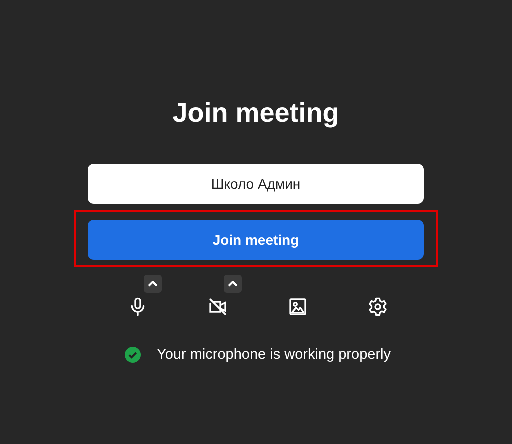 Image resolution: width=512 pixels, height=444 pixels. Describe the element at coordinates (256, 184) in the screenshot. I see `name-field: Школо Админ` at that location.